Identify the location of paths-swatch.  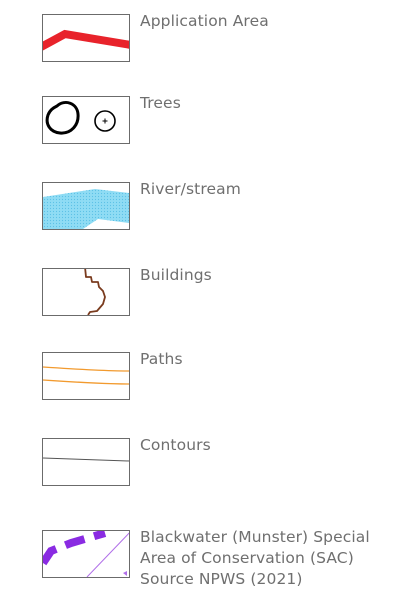
(86, 376).